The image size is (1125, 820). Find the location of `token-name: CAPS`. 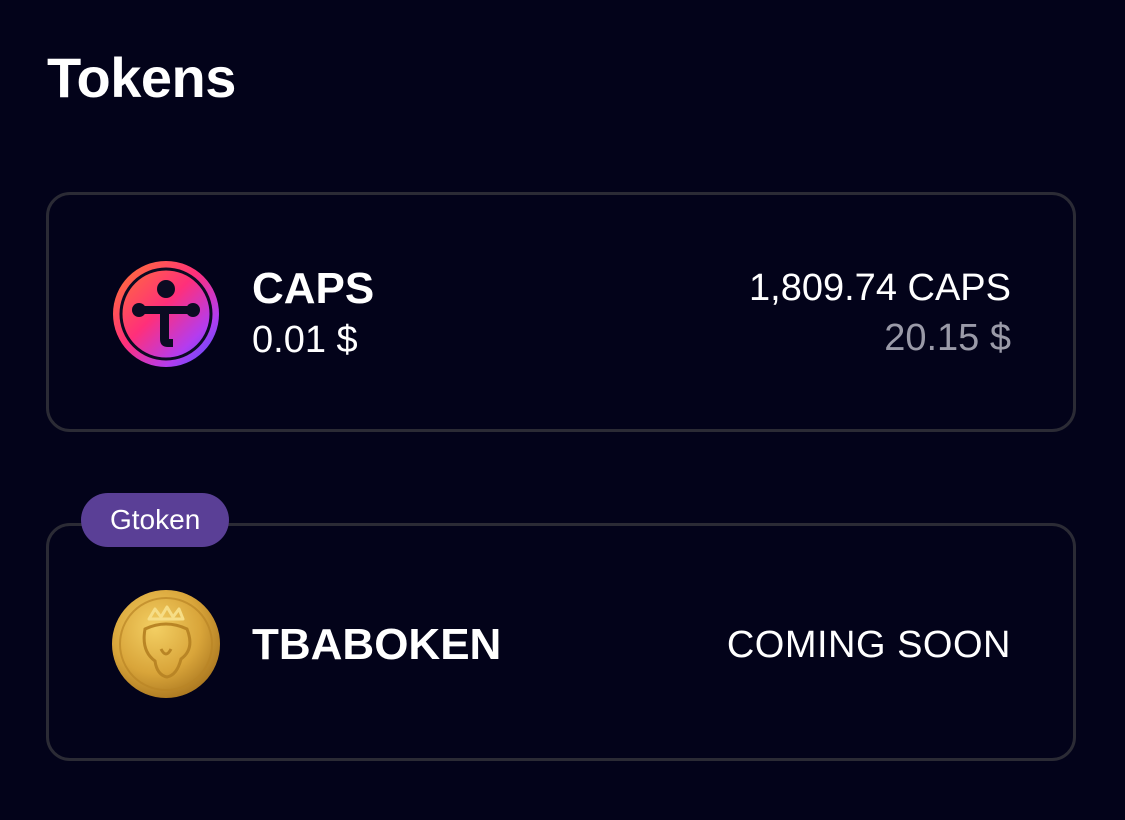

token-name: CAPS is located at coordinates (313, 288).